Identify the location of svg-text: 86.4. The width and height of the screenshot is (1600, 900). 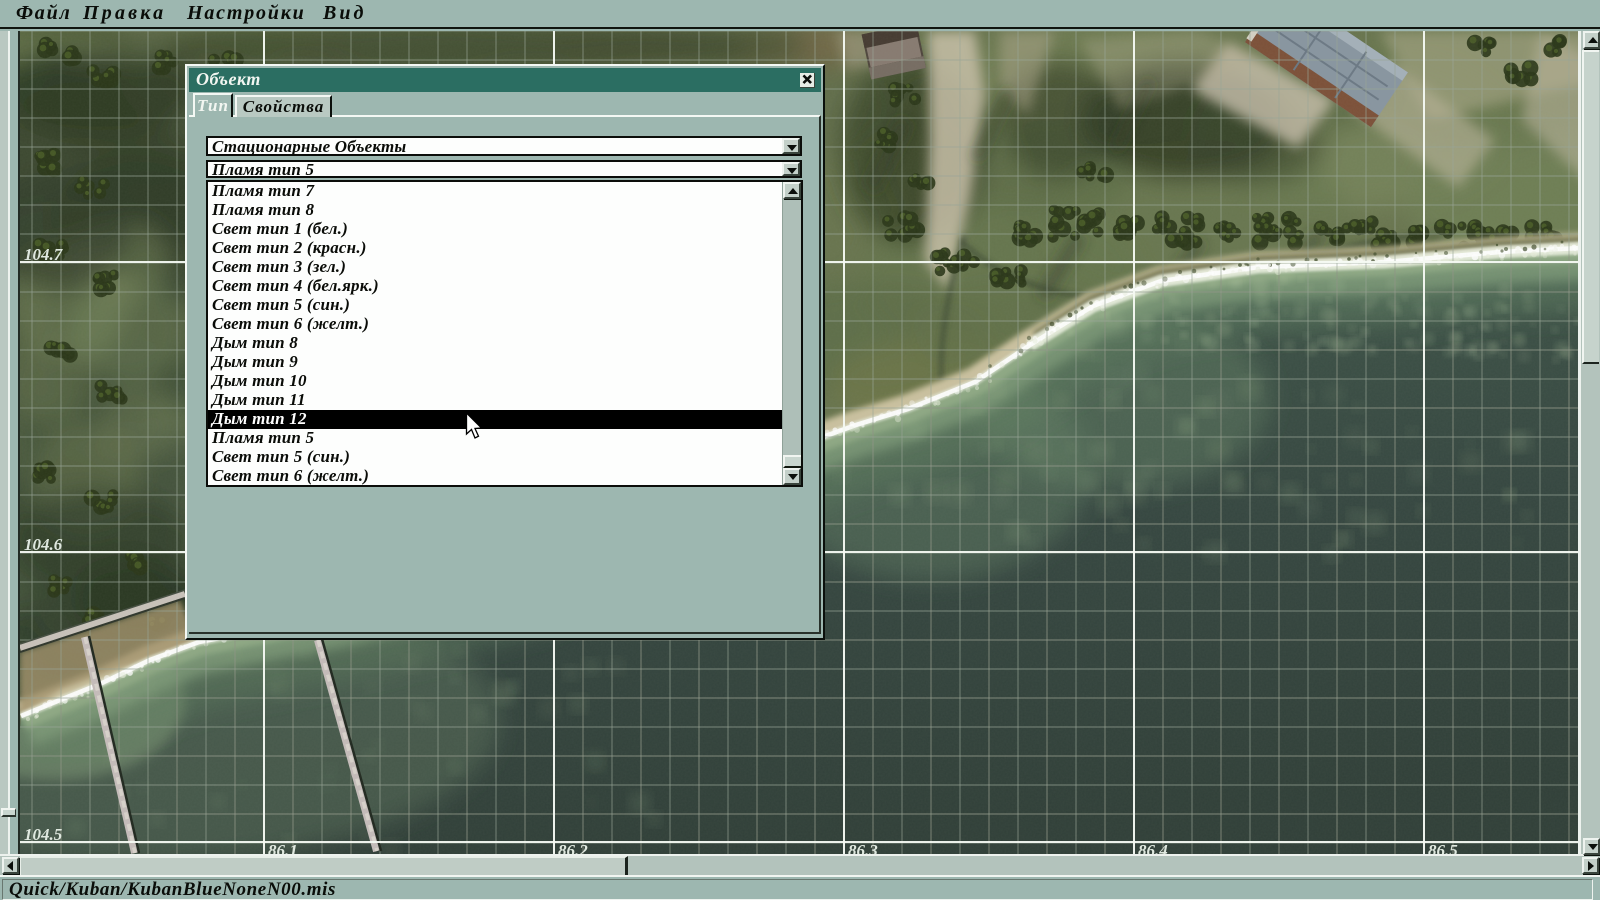
(1153, 847).